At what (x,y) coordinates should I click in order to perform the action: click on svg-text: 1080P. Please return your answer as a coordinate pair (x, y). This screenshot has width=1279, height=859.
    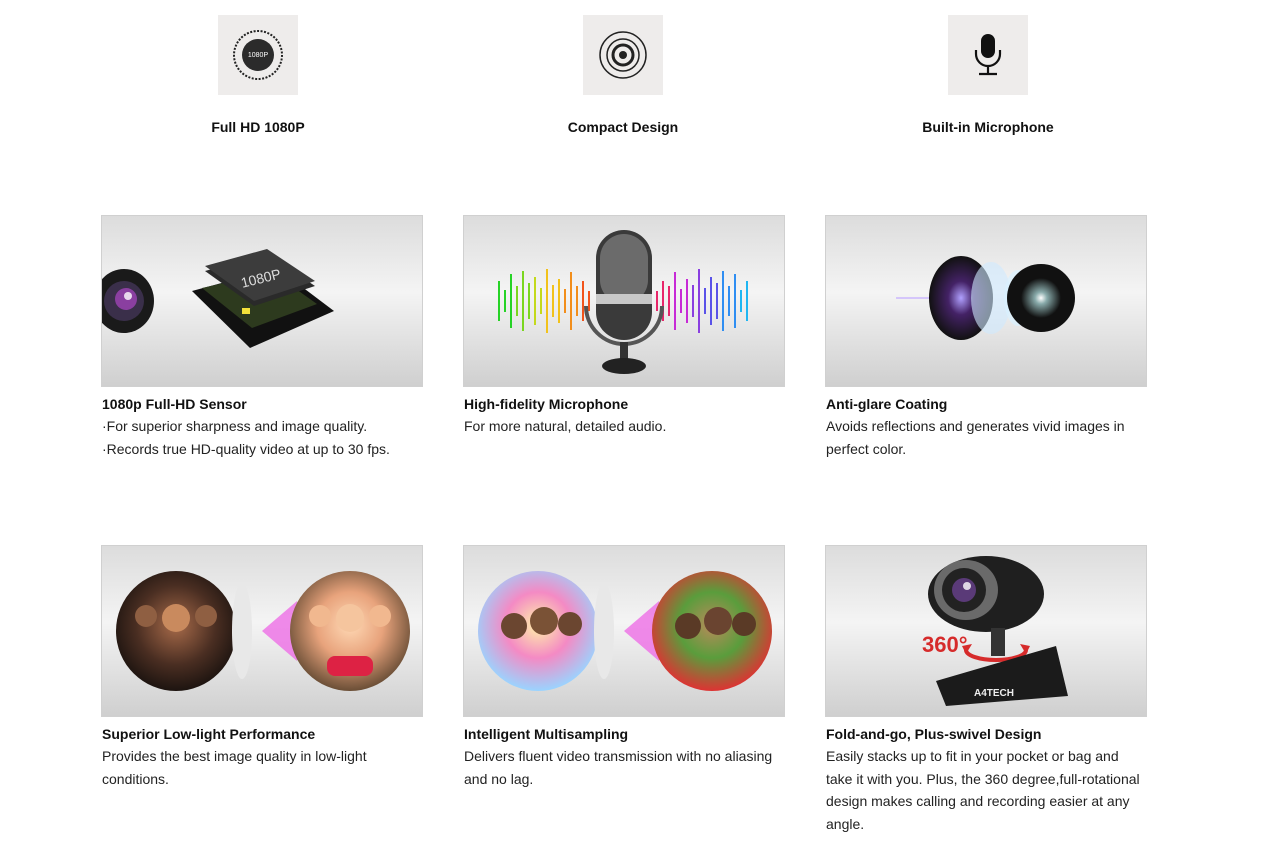
    Looking at the image, I should click on (258, 55).